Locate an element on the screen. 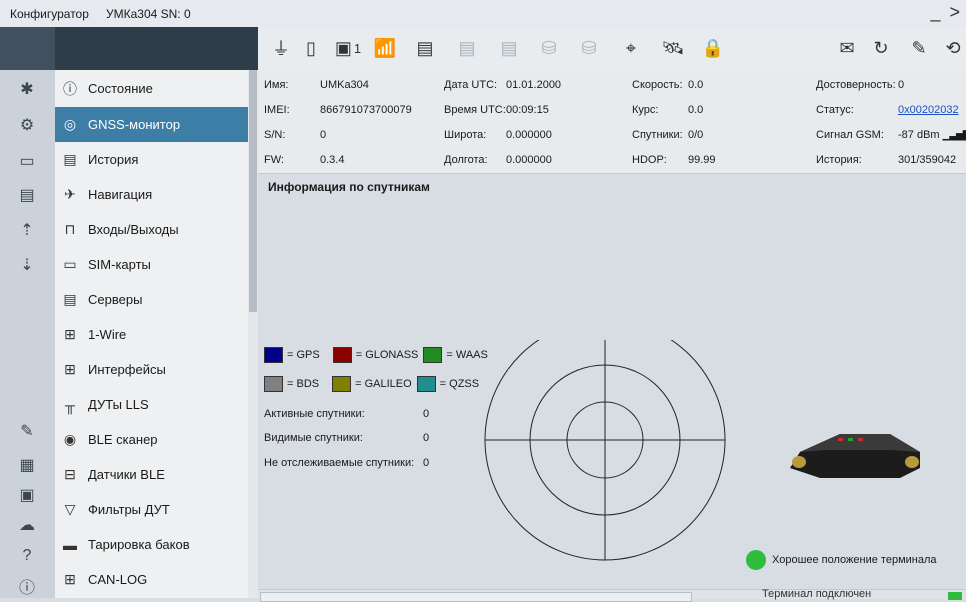 The width and height of the screenshot is (966, 602). scrollbar-thumb is located at coordinates (253, 191).